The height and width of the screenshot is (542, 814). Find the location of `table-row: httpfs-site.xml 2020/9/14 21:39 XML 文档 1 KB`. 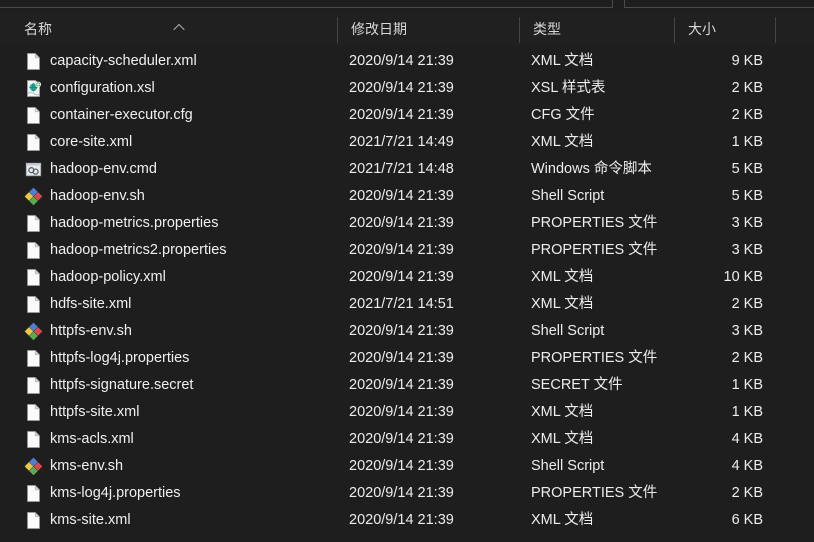

table-row: httpfs-site.xml 2020/9/14 21:39 XML 文档 1 KB is located at coordinates (407, 412).